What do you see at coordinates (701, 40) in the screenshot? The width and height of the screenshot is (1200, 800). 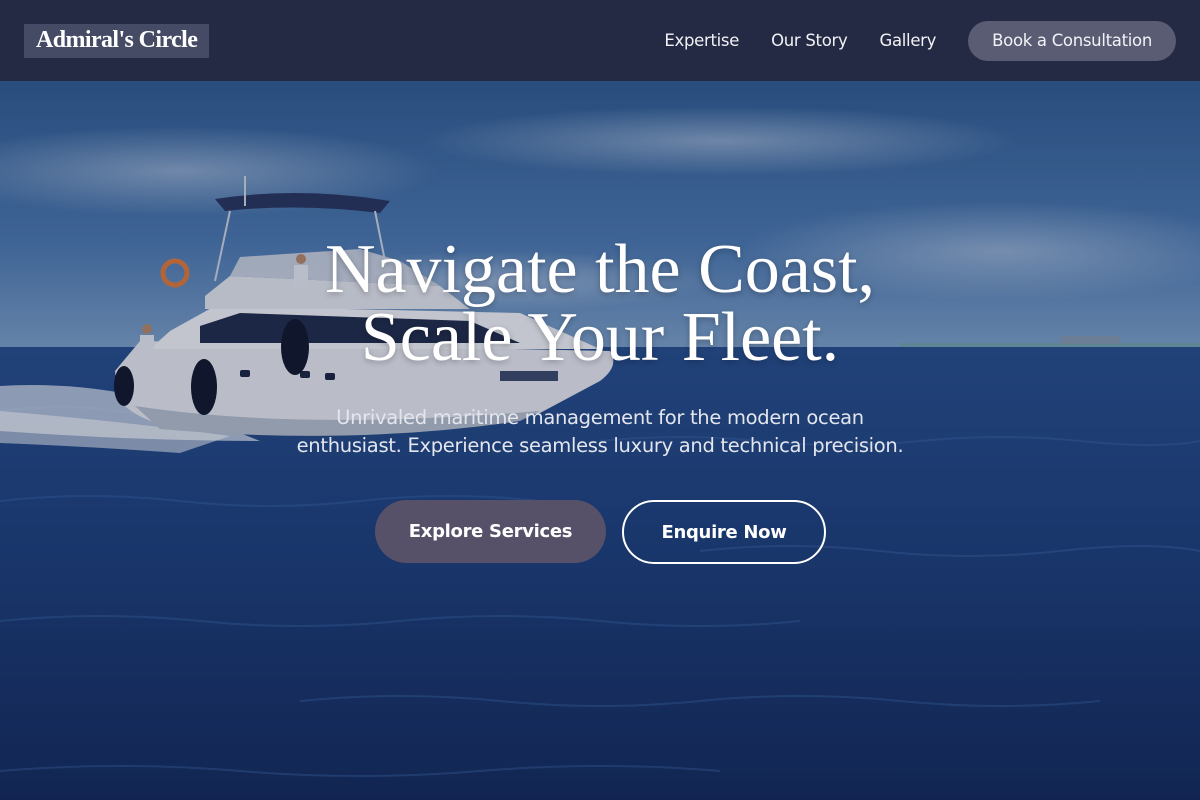 I see `nav-link-expertise: Expertise` at bounding box center [701, 40].